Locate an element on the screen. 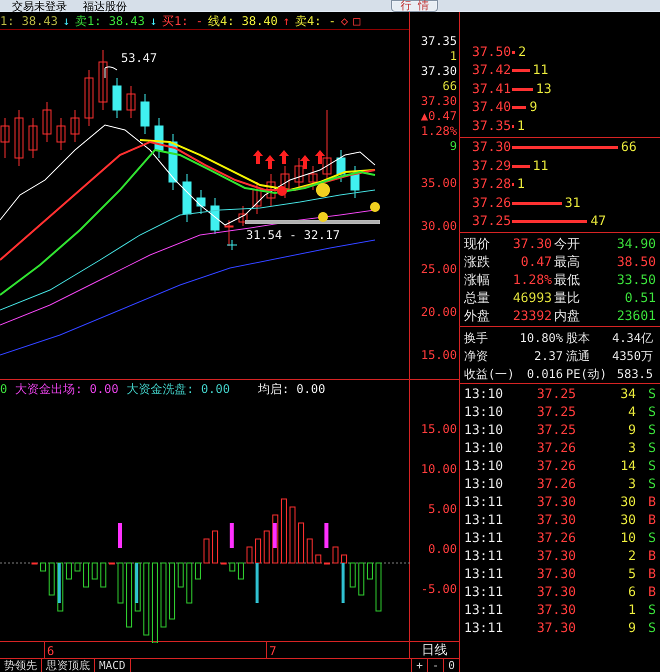 This screenshot has height=672, width=660. high-price-label: 53.47 is located at coordinates (139, 58).